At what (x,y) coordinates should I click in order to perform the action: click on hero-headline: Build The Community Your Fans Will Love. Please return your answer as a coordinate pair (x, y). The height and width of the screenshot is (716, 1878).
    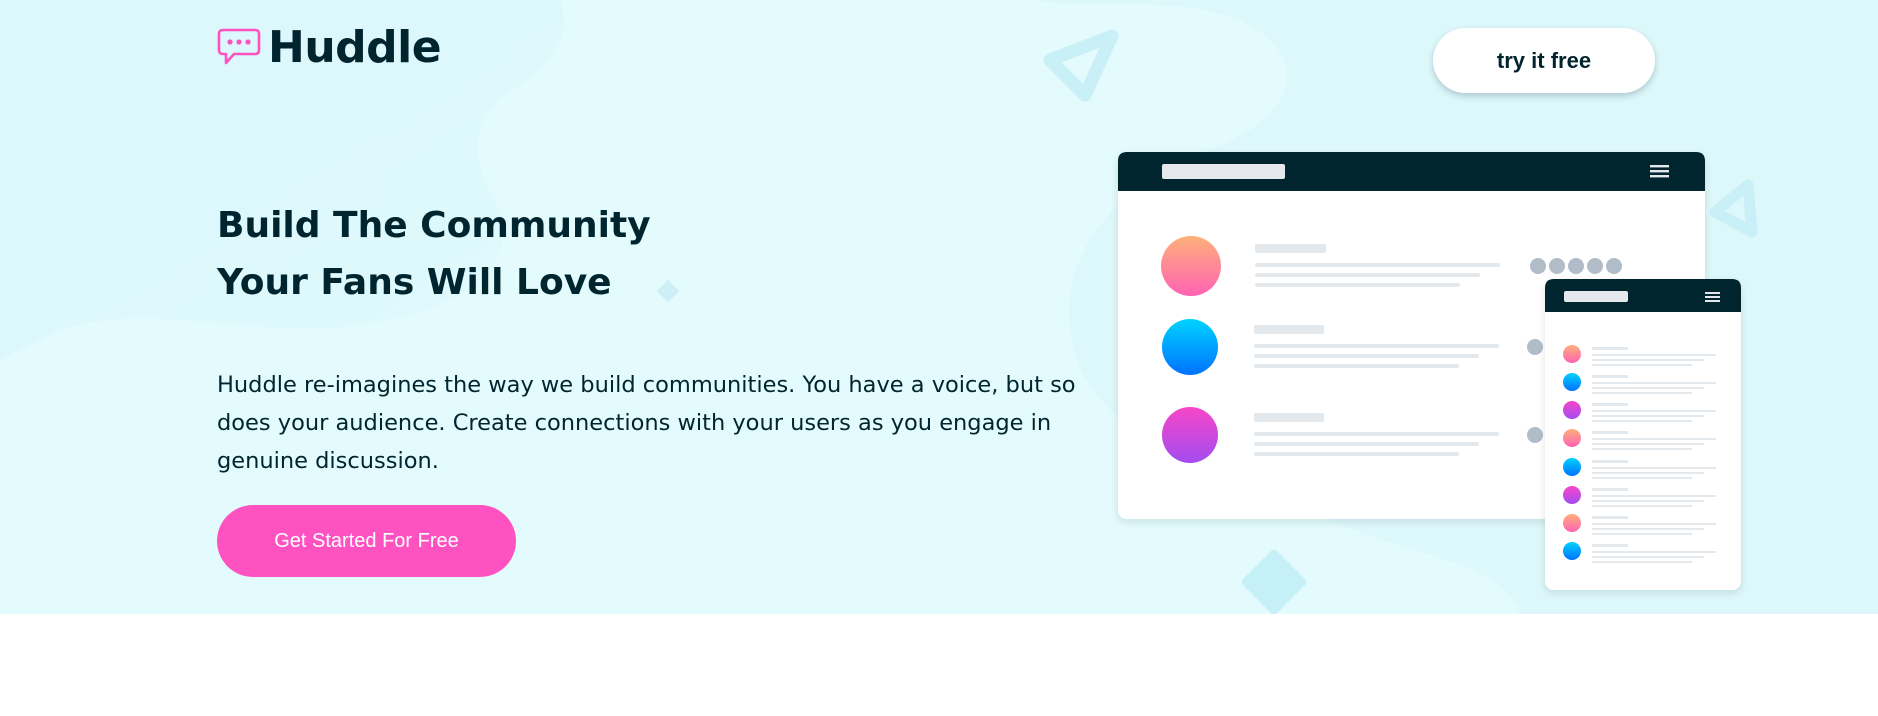
    Looking at the image, I should click on (567, 254).